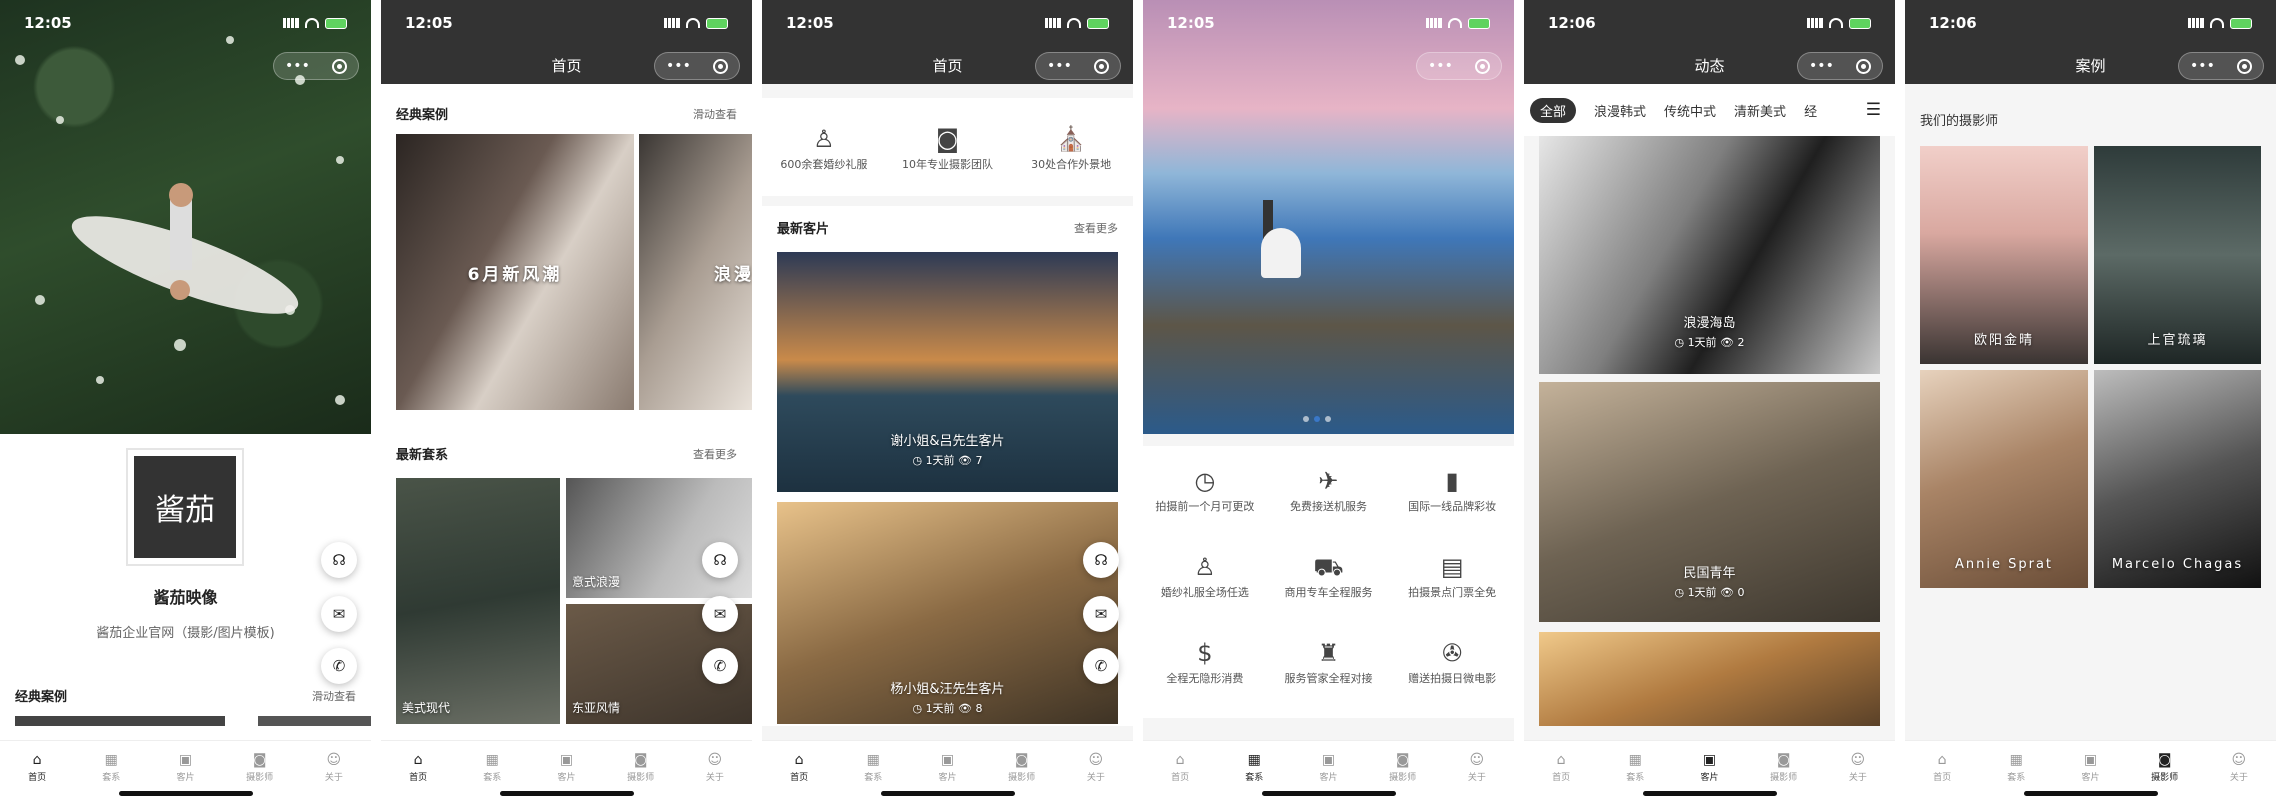 This screenshot has width=2276, height=802. Describe the element at coordinates (426, 708) in the screenshot. I see `package-card-title: 美式现代` at that location.